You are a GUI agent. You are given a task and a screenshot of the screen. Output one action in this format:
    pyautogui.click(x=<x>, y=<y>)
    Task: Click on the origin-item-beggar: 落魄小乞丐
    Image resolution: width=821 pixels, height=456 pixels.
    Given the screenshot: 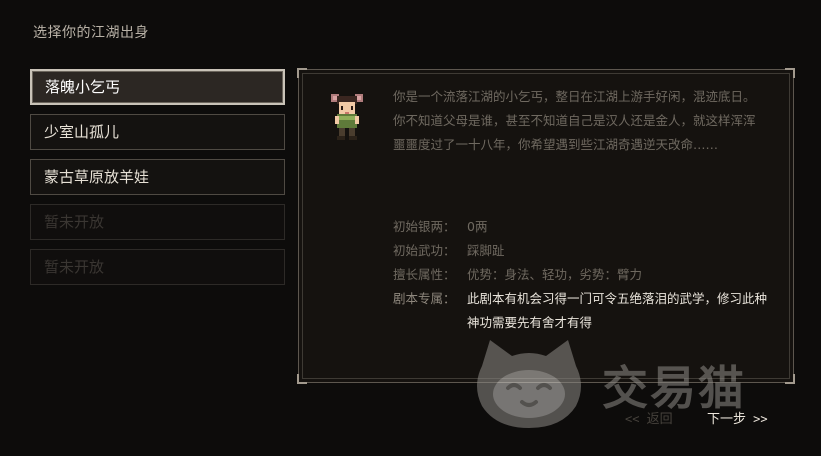 What is the action you would take?
    pyautogui.click(x=157, y=87)
    